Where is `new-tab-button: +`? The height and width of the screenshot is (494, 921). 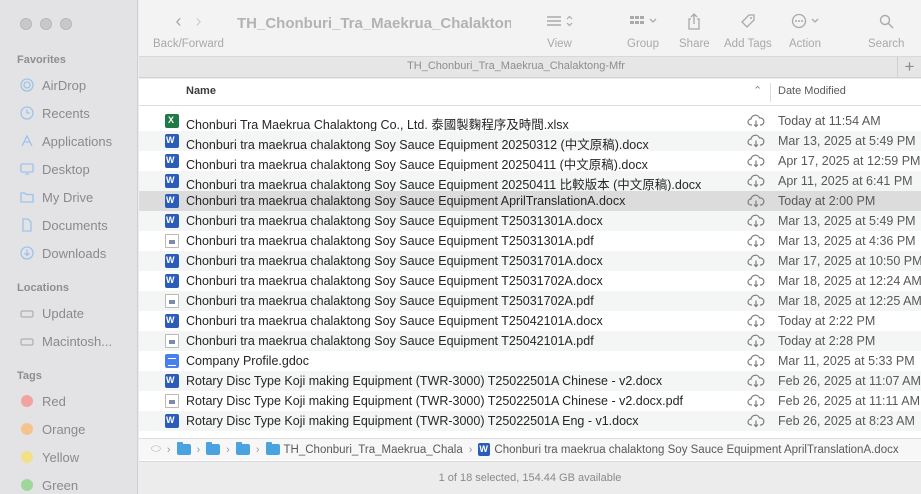
new-tab-button: + is located at coordinates (909, 67).